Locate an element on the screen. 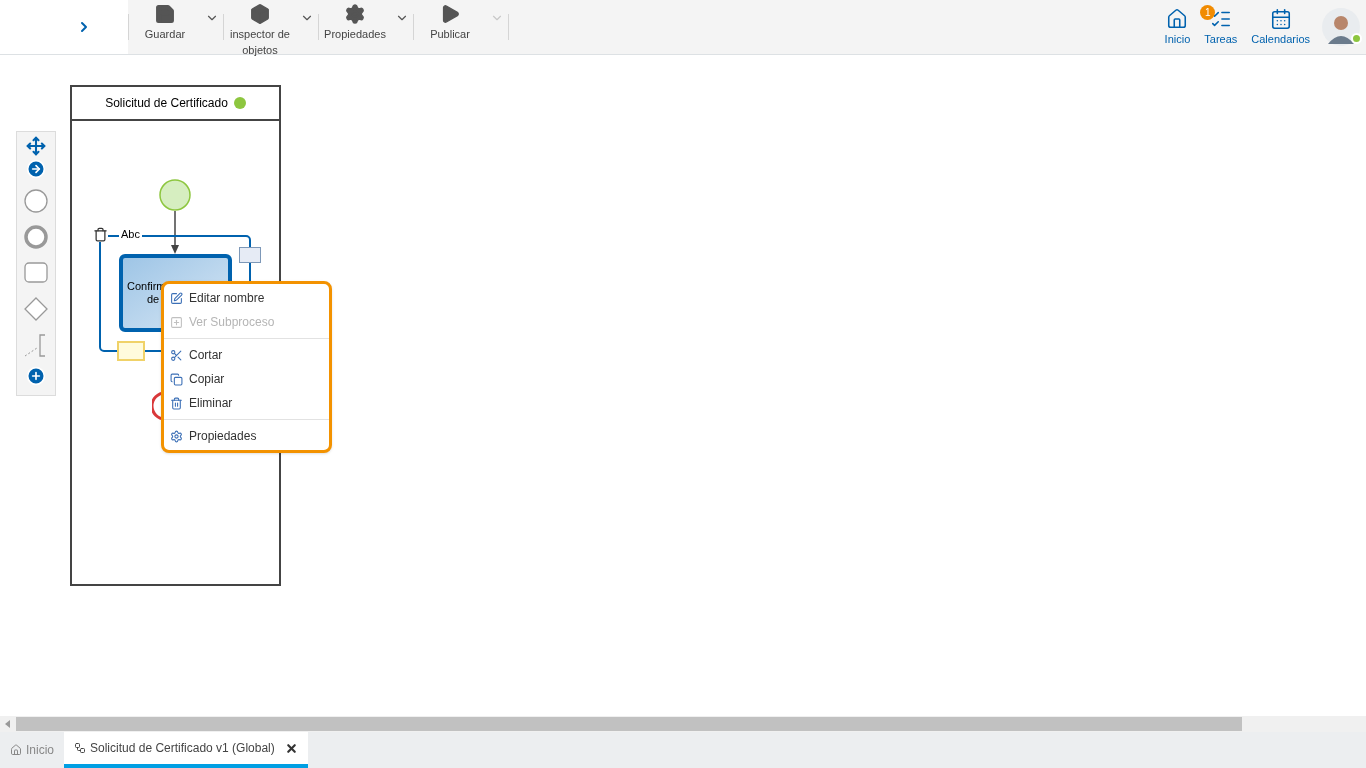 The image size is (1366, 768). add-icon is located at coordinates (36, 376).